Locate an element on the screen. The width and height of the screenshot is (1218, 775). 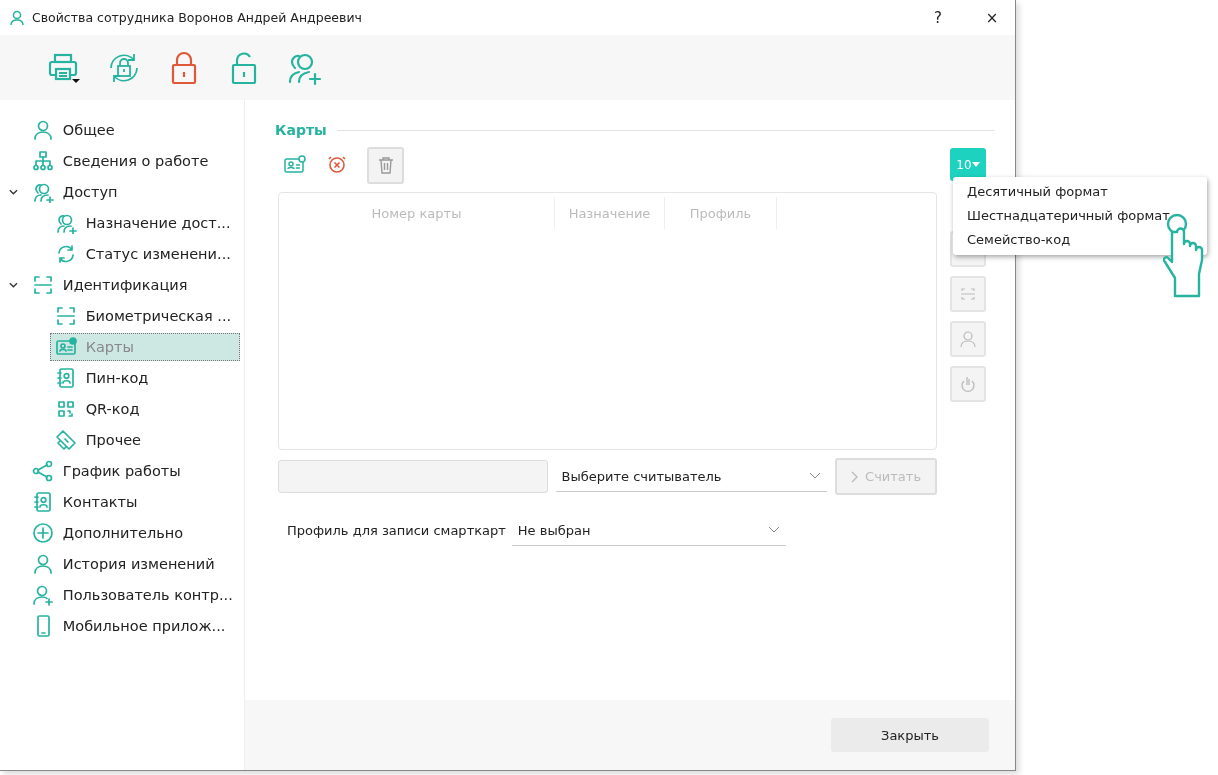
trash-icon is located at coordinates (385, 165).